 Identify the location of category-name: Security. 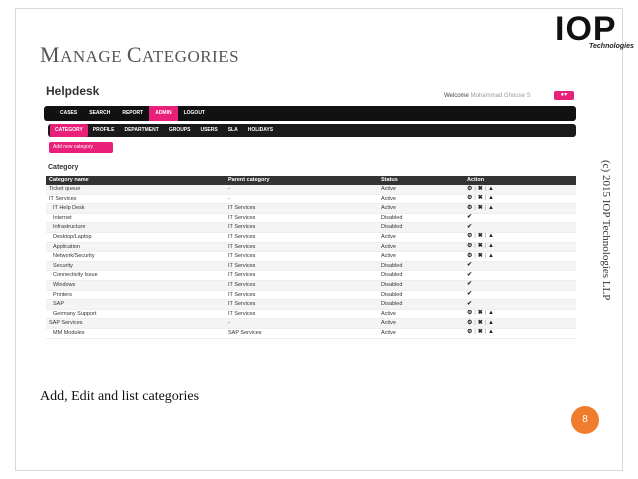
(63, 265).